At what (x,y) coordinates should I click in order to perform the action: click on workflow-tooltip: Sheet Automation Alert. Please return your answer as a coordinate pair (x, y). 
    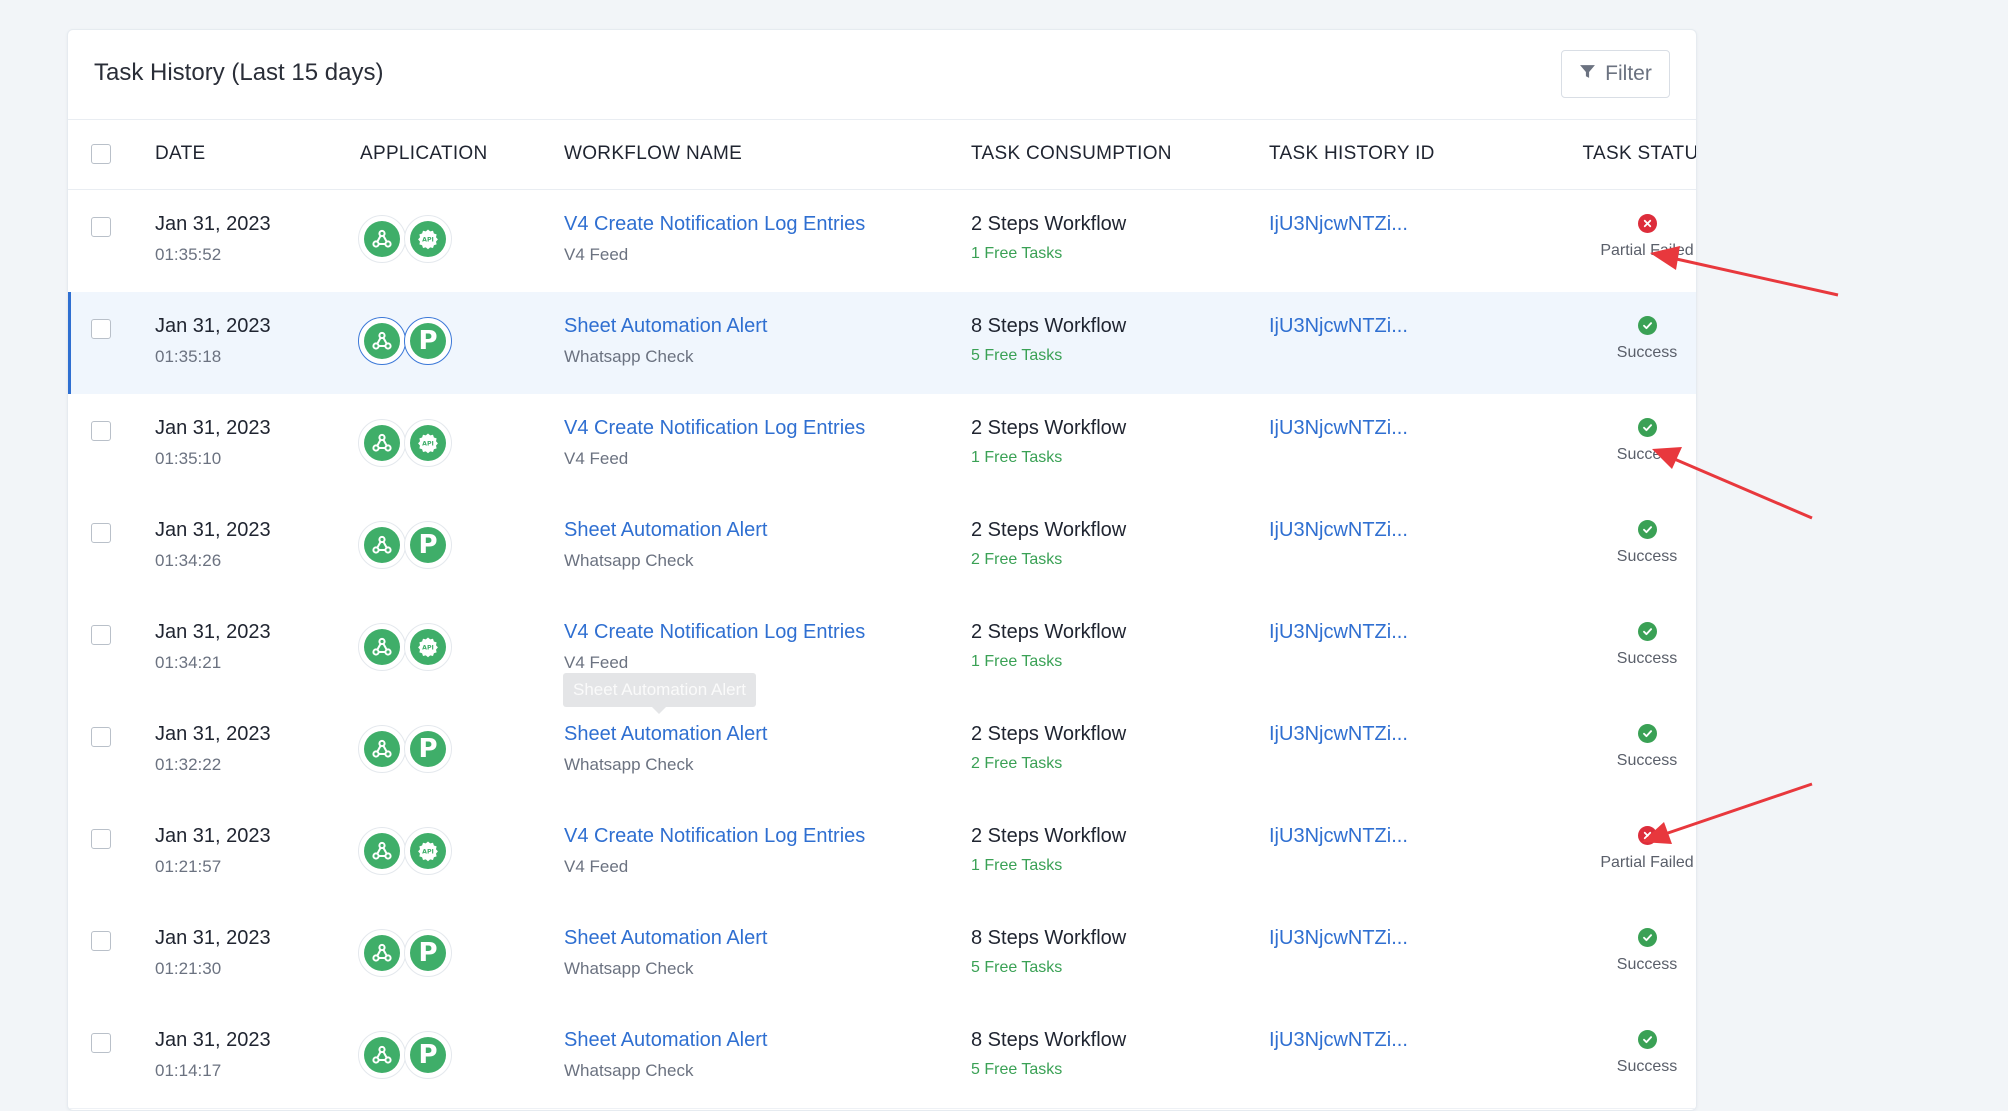
    Looking at the image, I should click on (659, 693).